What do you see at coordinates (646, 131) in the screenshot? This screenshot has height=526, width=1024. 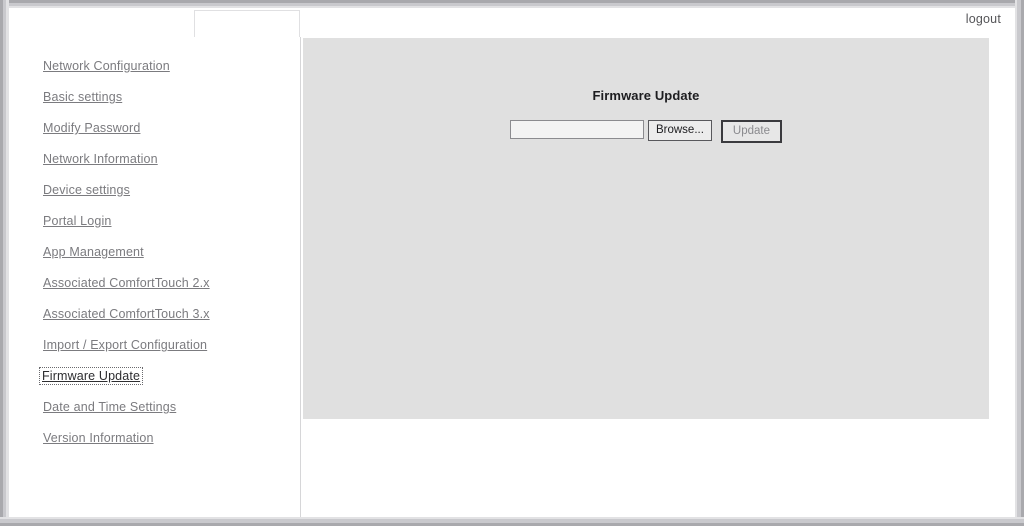 I see `firmware-update-form: Browse... Update` at bounding box center [646, 131].